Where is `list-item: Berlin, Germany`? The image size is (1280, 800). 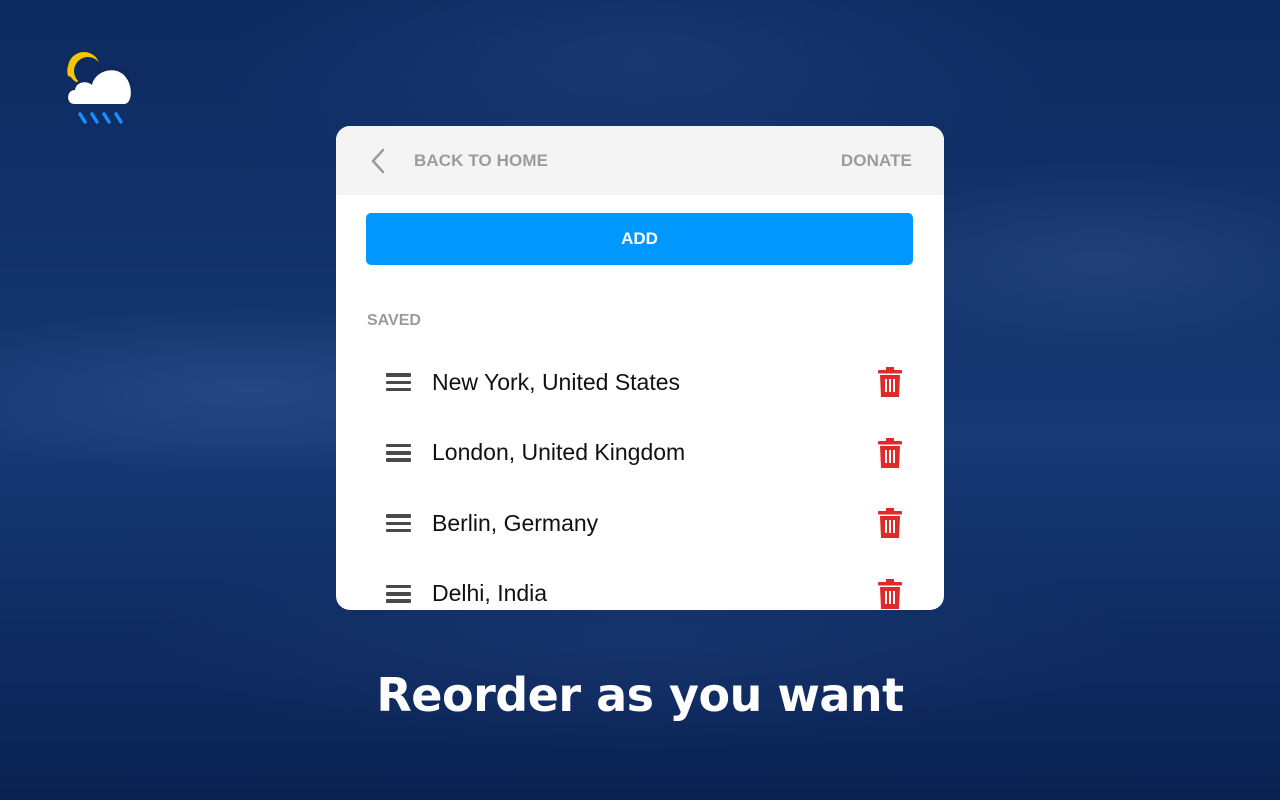
list-item: Berlin, Germany is located at coordinates (640, 523).